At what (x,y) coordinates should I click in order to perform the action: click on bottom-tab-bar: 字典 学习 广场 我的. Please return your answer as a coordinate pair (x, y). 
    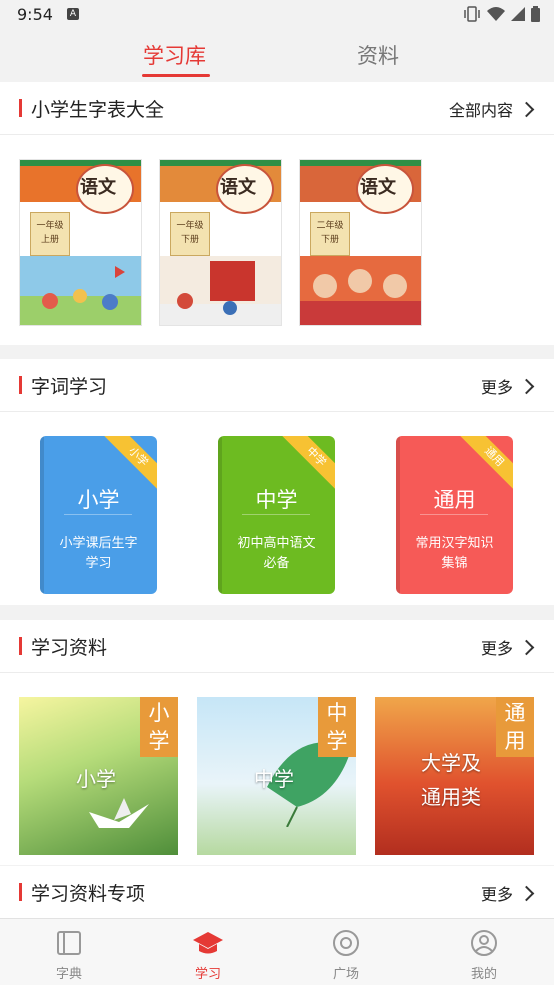
    Looking at the image, I should click on (277, 951).